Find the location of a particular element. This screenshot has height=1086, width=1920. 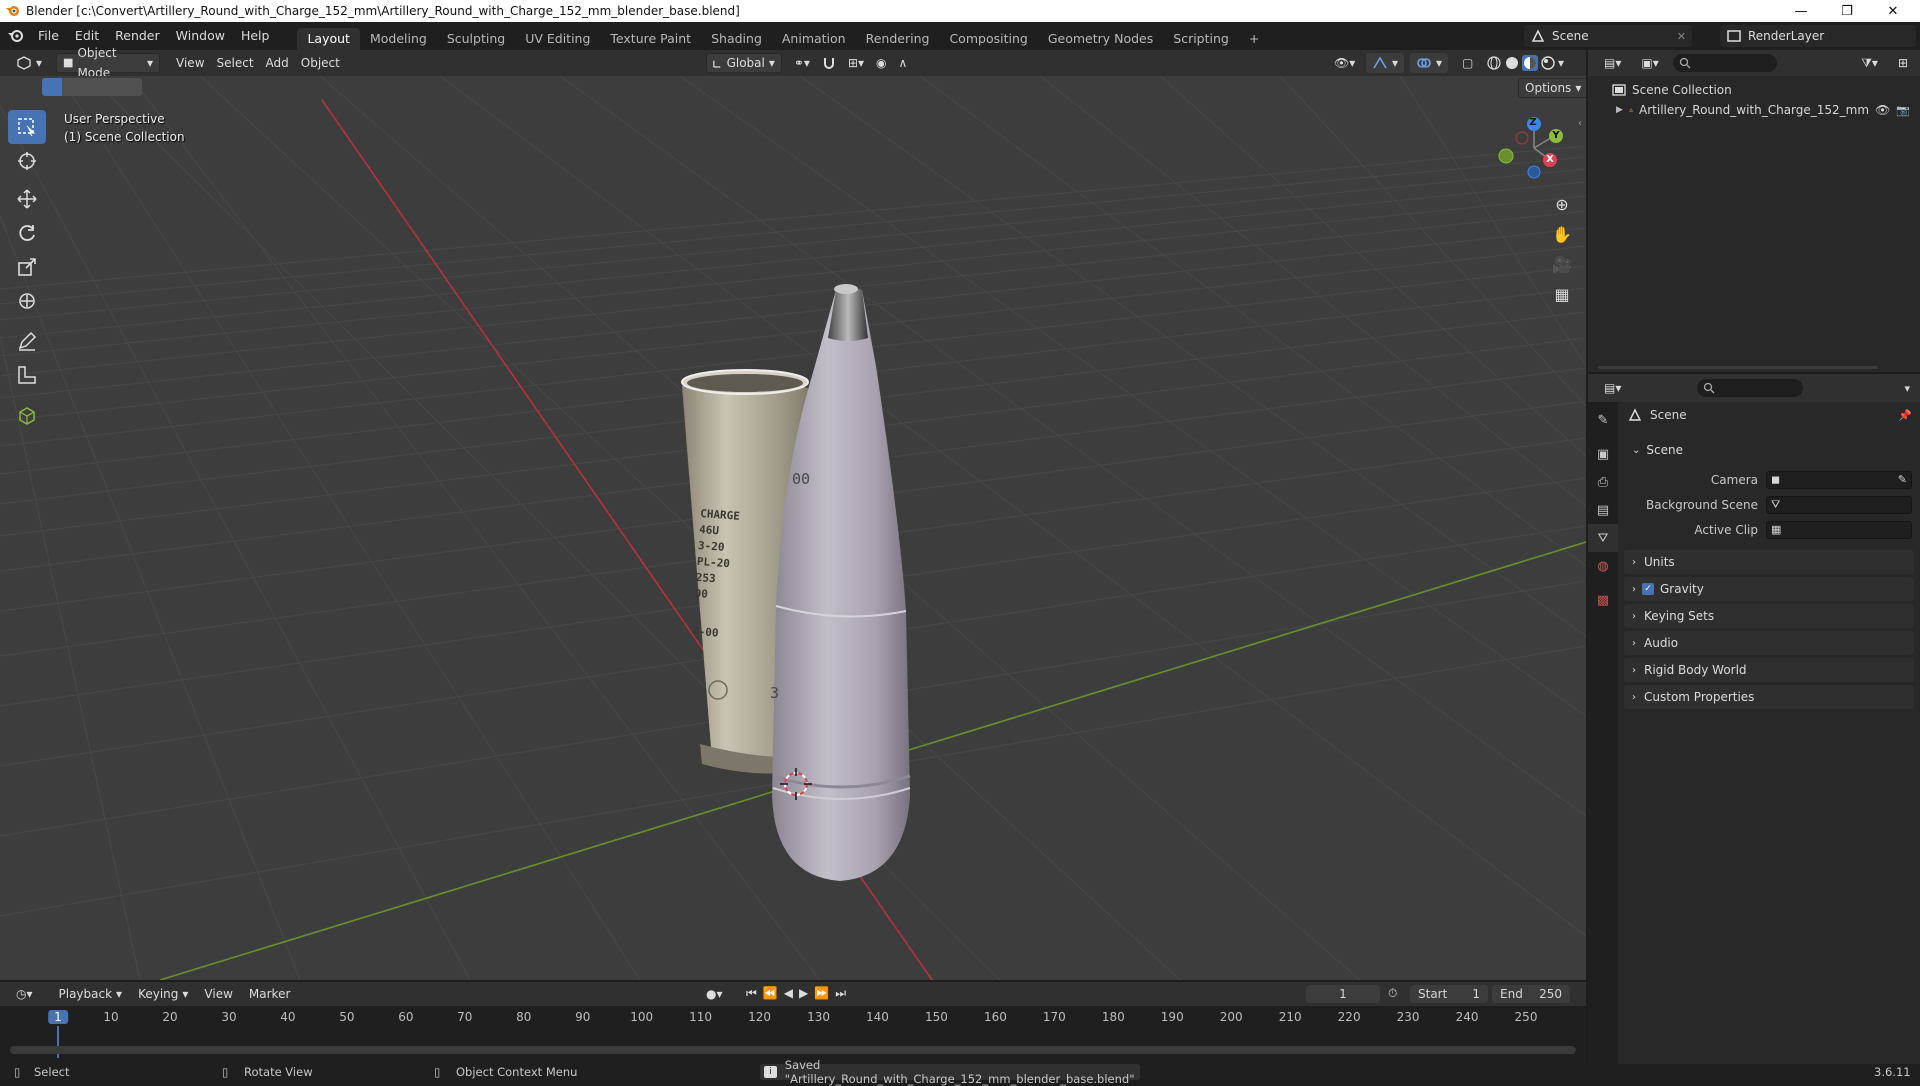

outliner-search-input is located at coordinates (1724, 63).